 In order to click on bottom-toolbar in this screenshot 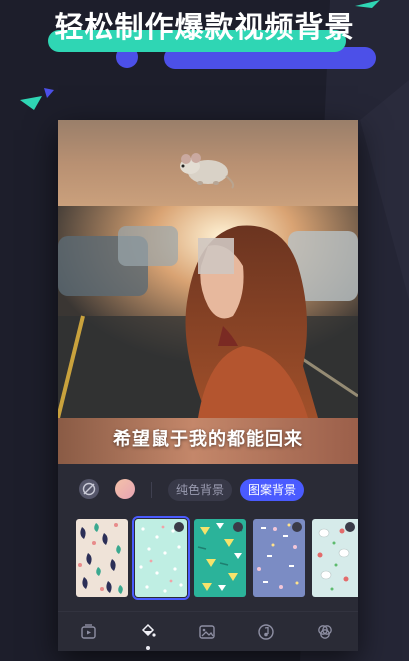, I will do `click(208, 631)`.